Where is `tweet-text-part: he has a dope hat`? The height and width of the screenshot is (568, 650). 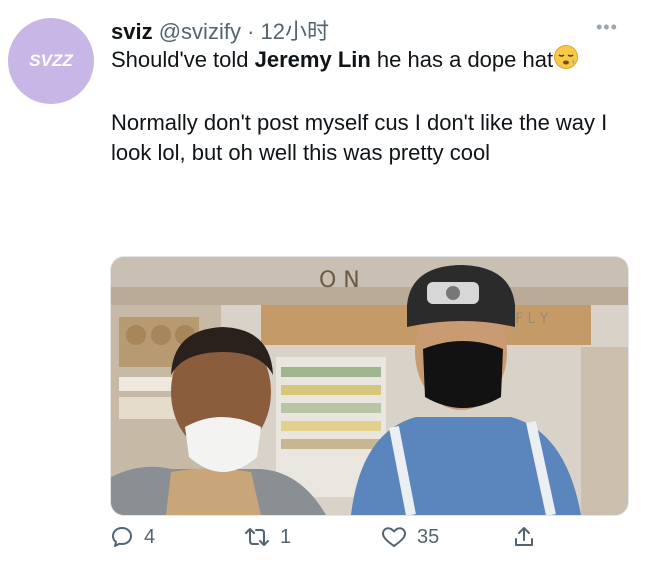 tweet-text-part: he has a dope hat is located at coordinates (462, 59).